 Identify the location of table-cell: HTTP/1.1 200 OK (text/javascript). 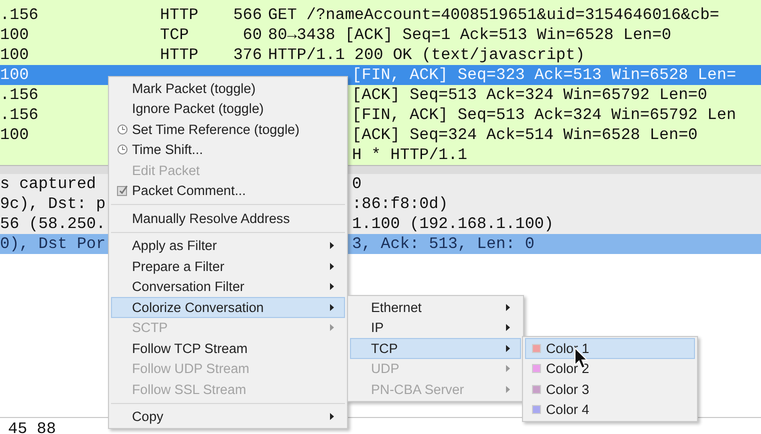
(426, 55).